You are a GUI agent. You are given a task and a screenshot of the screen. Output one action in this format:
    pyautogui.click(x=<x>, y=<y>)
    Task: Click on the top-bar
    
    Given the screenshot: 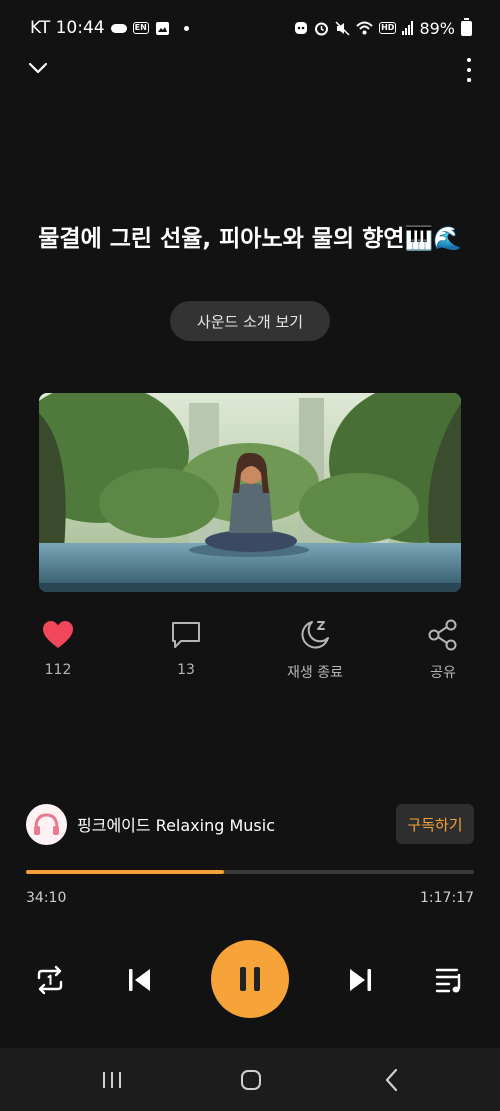 What is the action you would take?
    pyautogui.click(x=250, y=70)
    